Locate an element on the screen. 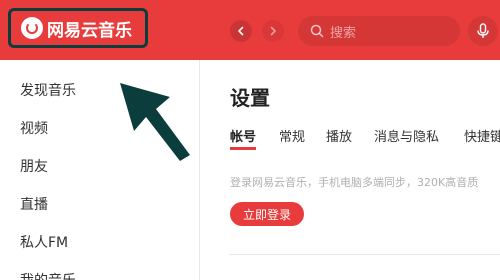 The image size is (500, 280). sidebar-item-discover-music: 发现音乐 is located at coordinates (48, 90).